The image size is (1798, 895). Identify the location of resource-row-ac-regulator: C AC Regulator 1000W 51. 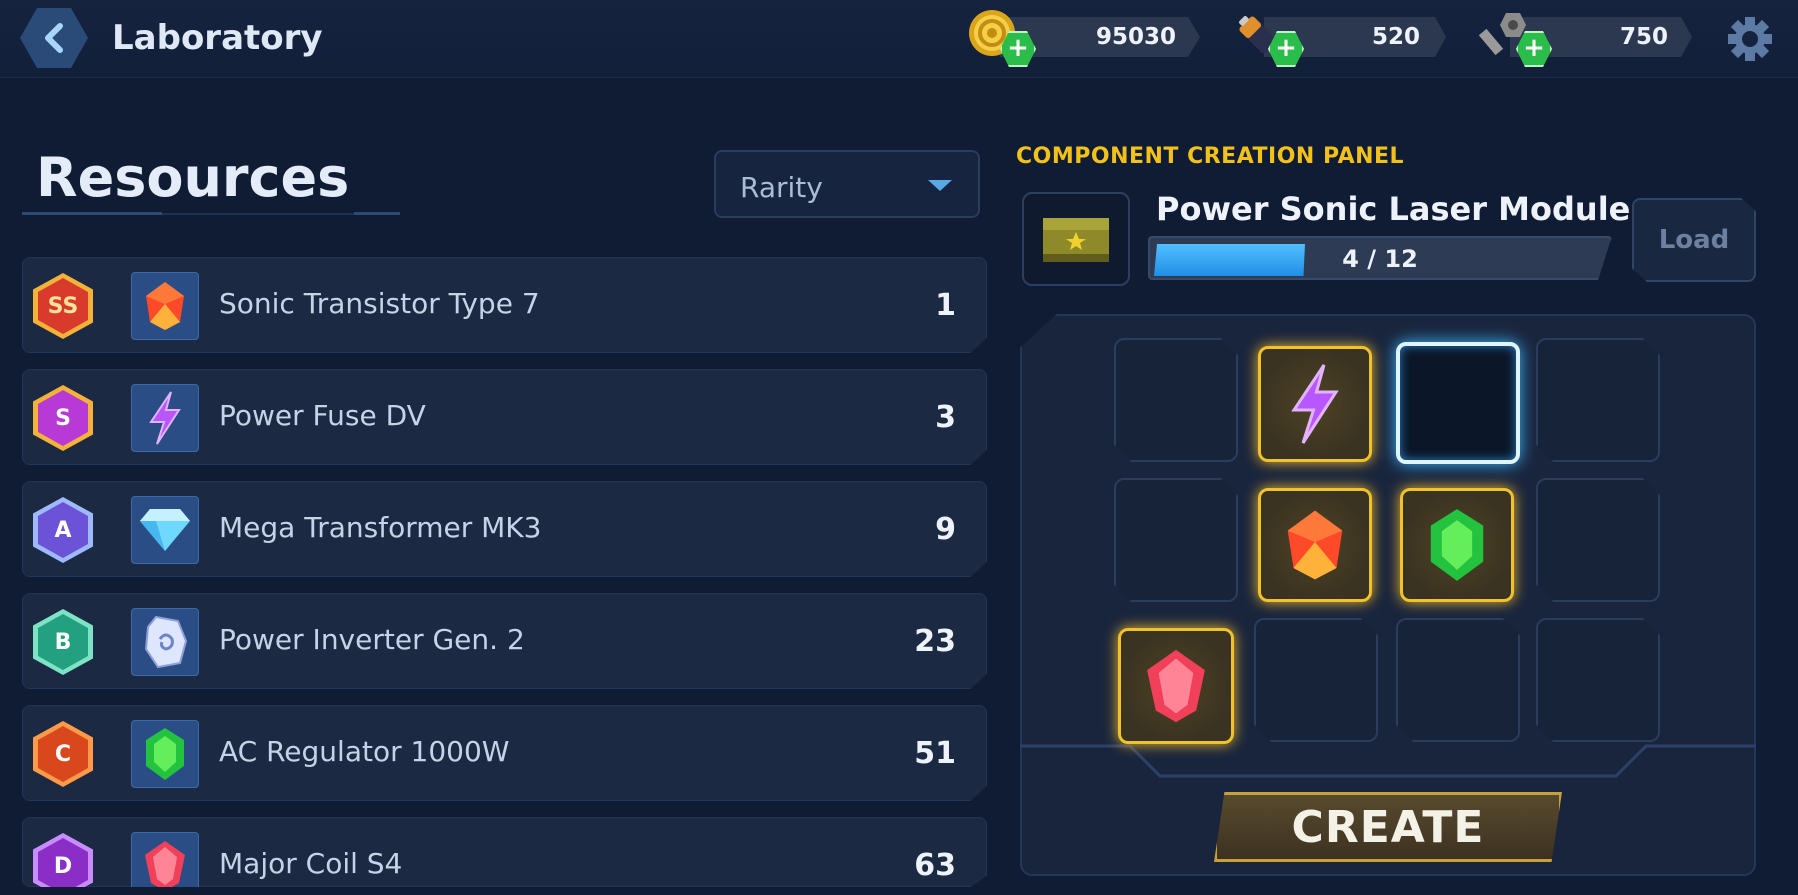
(504, 753).